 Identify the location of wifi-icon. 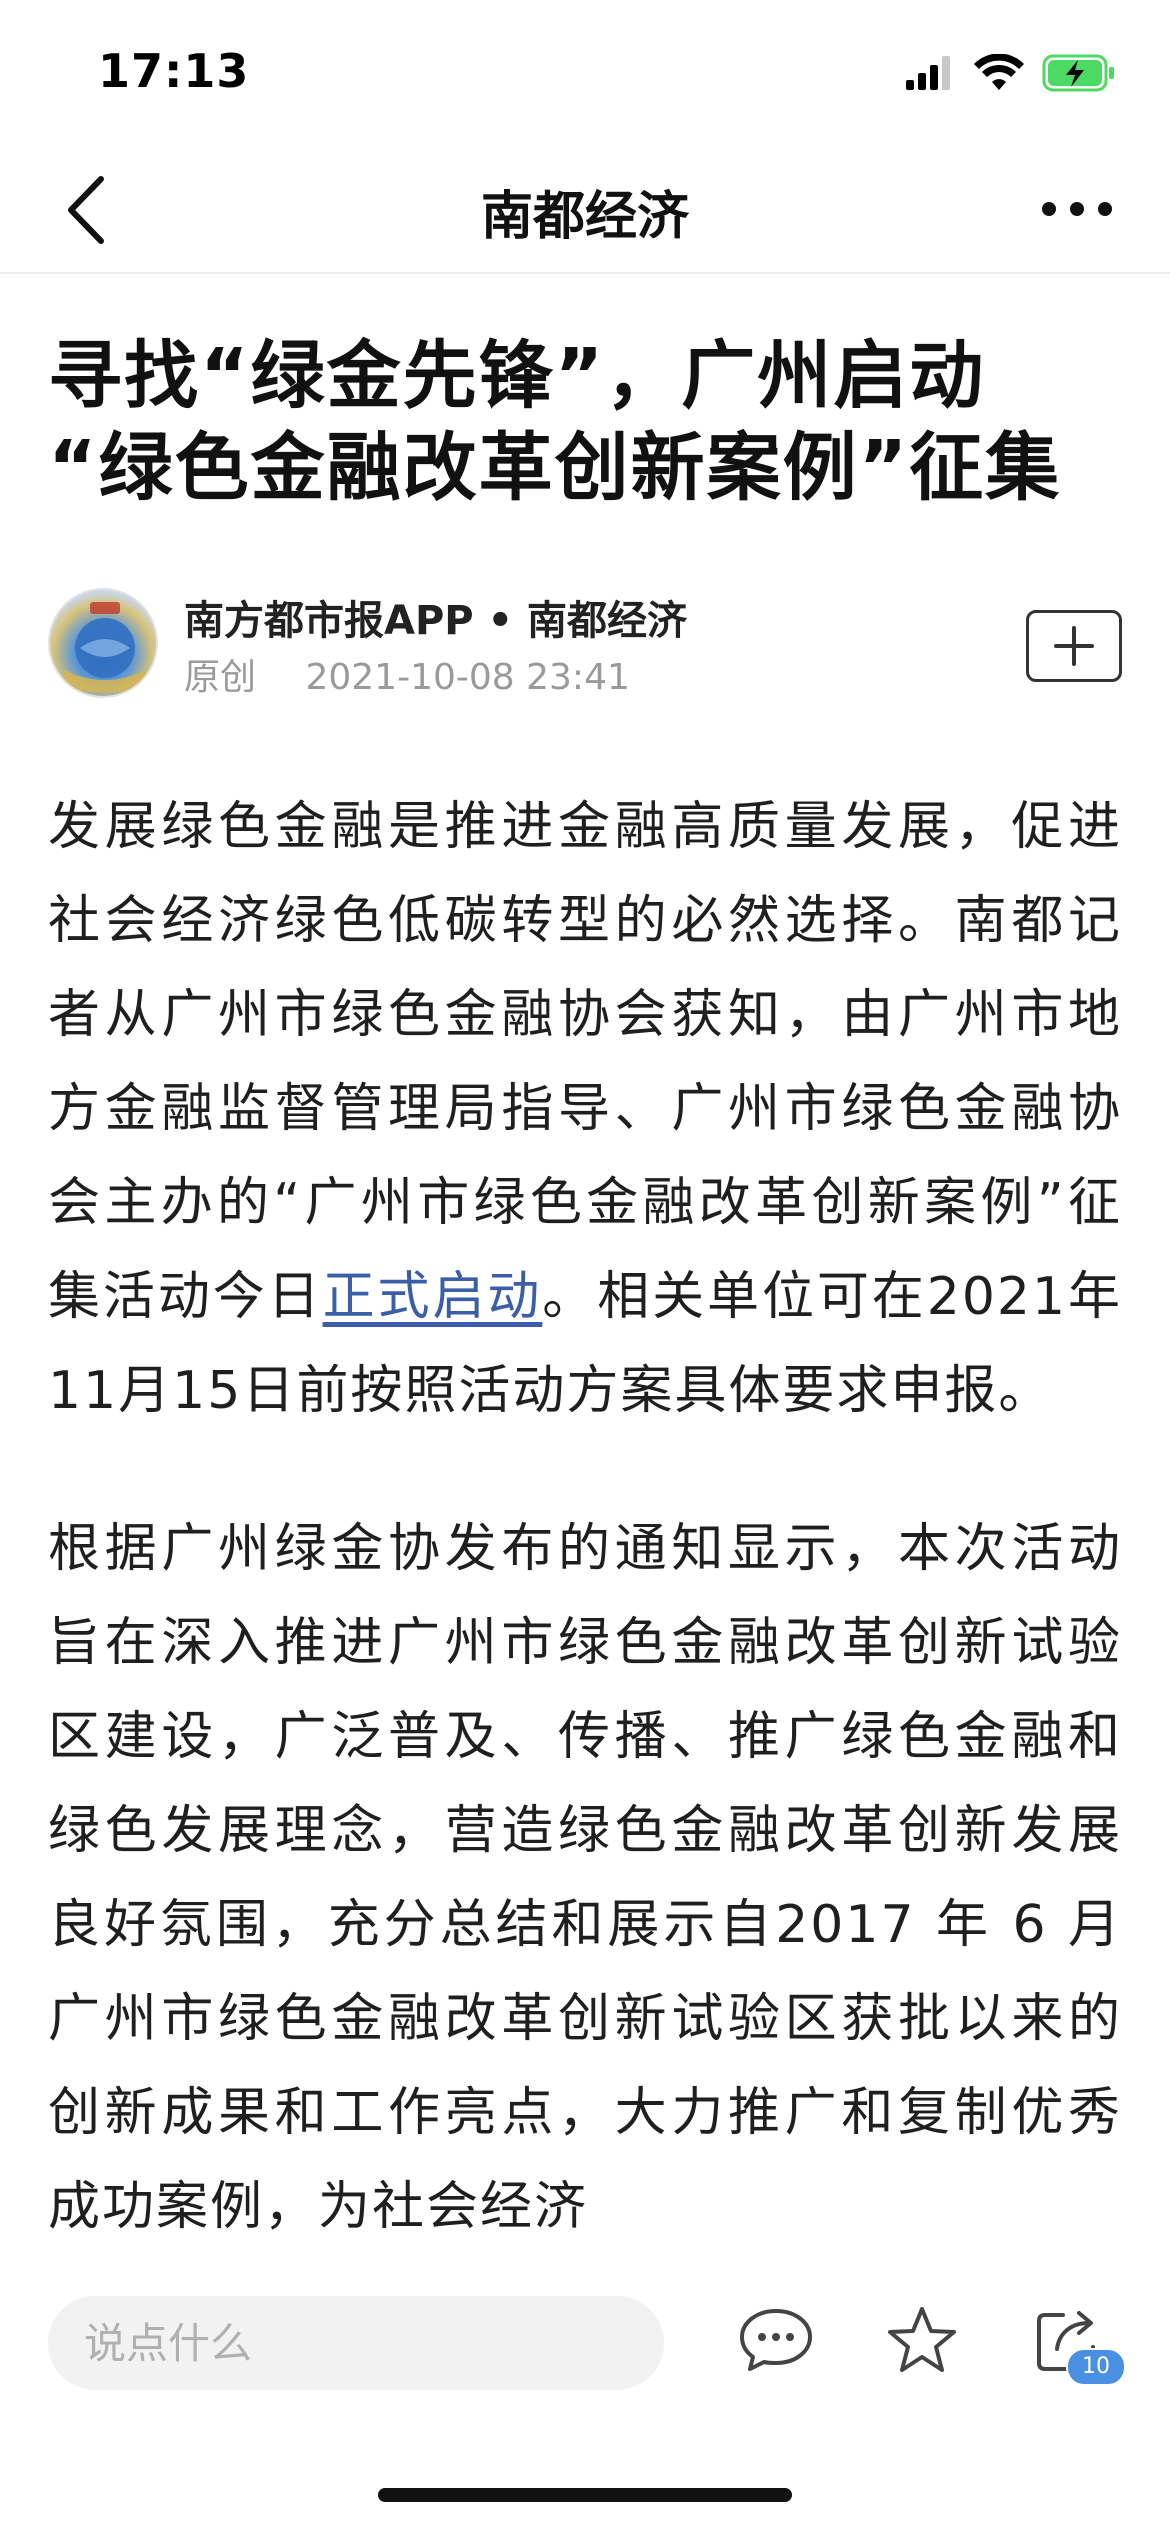
(999, 74).